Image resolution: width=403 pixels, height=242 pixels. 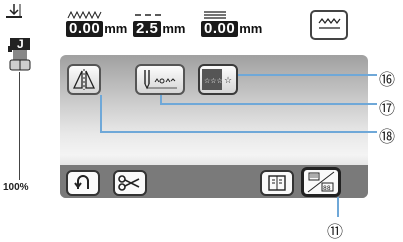 What do you see at coordinates (335, 231) in the screenshot?
I see `callout-11: ⑪` at bounding box center [335, 231].